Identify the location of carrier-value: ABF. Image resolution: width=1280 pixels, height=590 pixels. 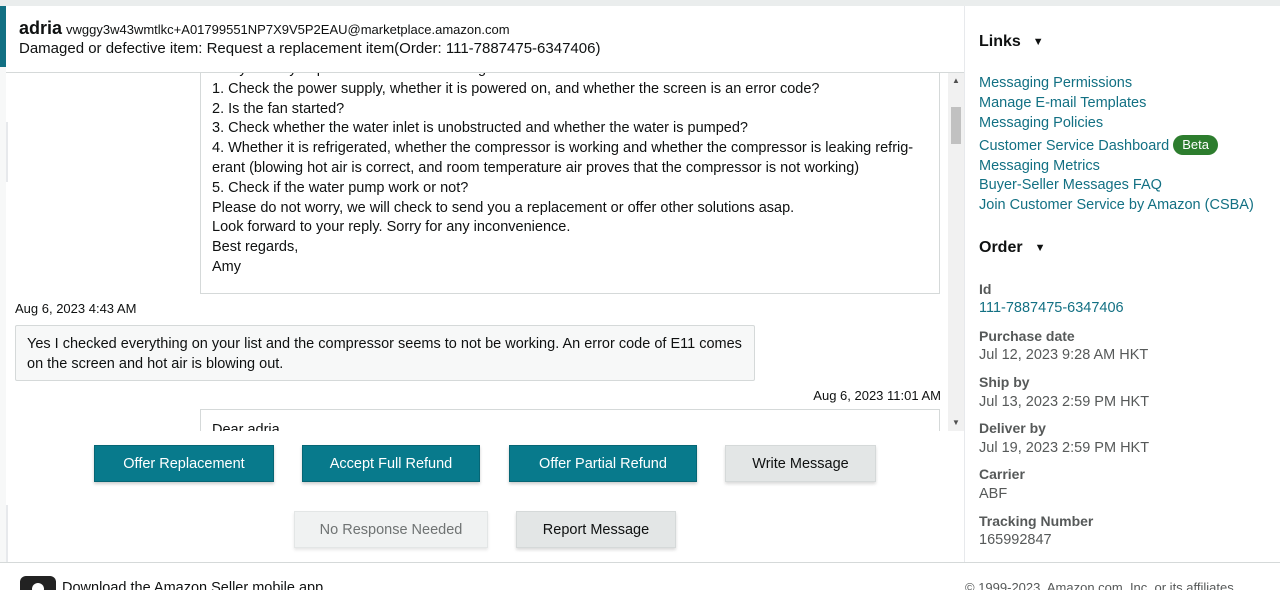
(993, 494).